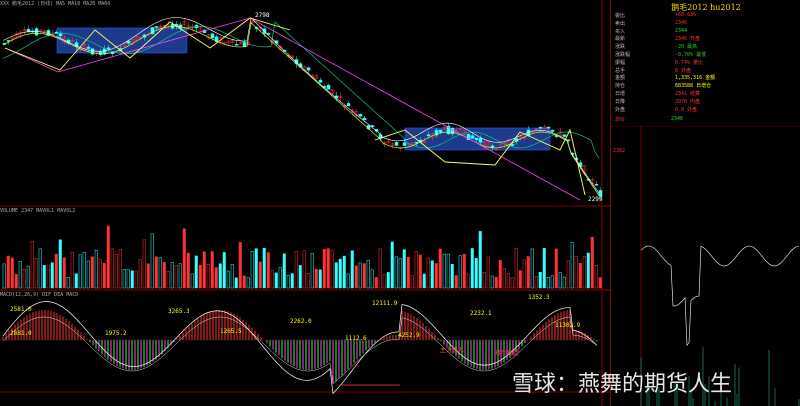  What do you see at coordinates (356, 338) in the screenshot?
I see `macd-label: 1112.6` at bounding box center [356, 338].